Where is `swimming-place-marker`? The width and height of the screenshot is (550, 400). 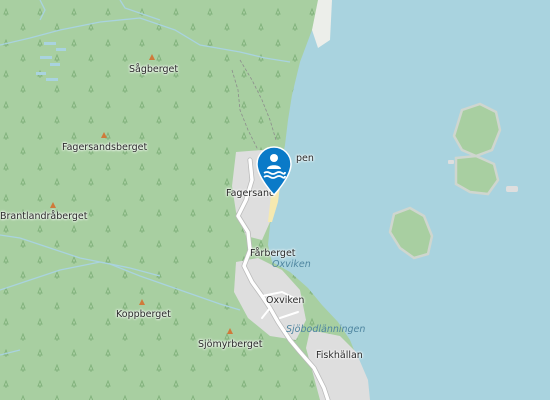
swimming-place-marker is located at coordinates (274, 171).